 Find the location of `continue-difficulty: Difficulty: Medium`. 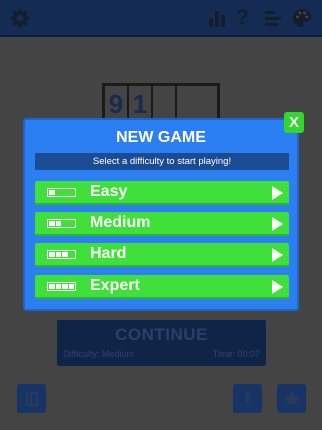

continue-difficulty: Difficulty: Medium is located at coordinates (98, 354).